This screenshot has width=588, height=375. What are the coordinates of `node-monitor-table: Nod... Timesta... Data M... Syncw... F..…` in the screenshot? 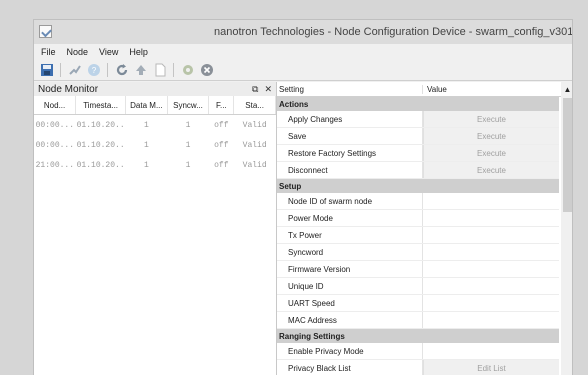 It's located at (155, 135).